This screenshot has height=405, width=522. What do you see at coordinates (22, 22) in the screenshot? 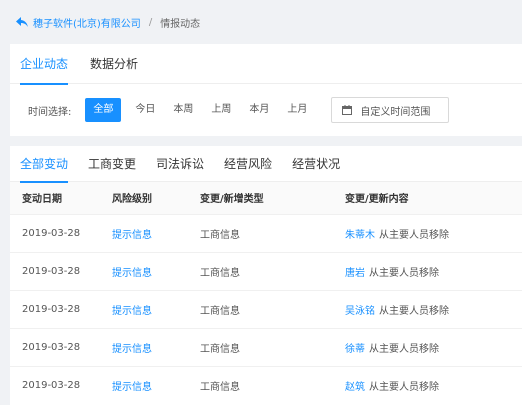
I see `back-arrow-icon` at bounding box center [22, 22].